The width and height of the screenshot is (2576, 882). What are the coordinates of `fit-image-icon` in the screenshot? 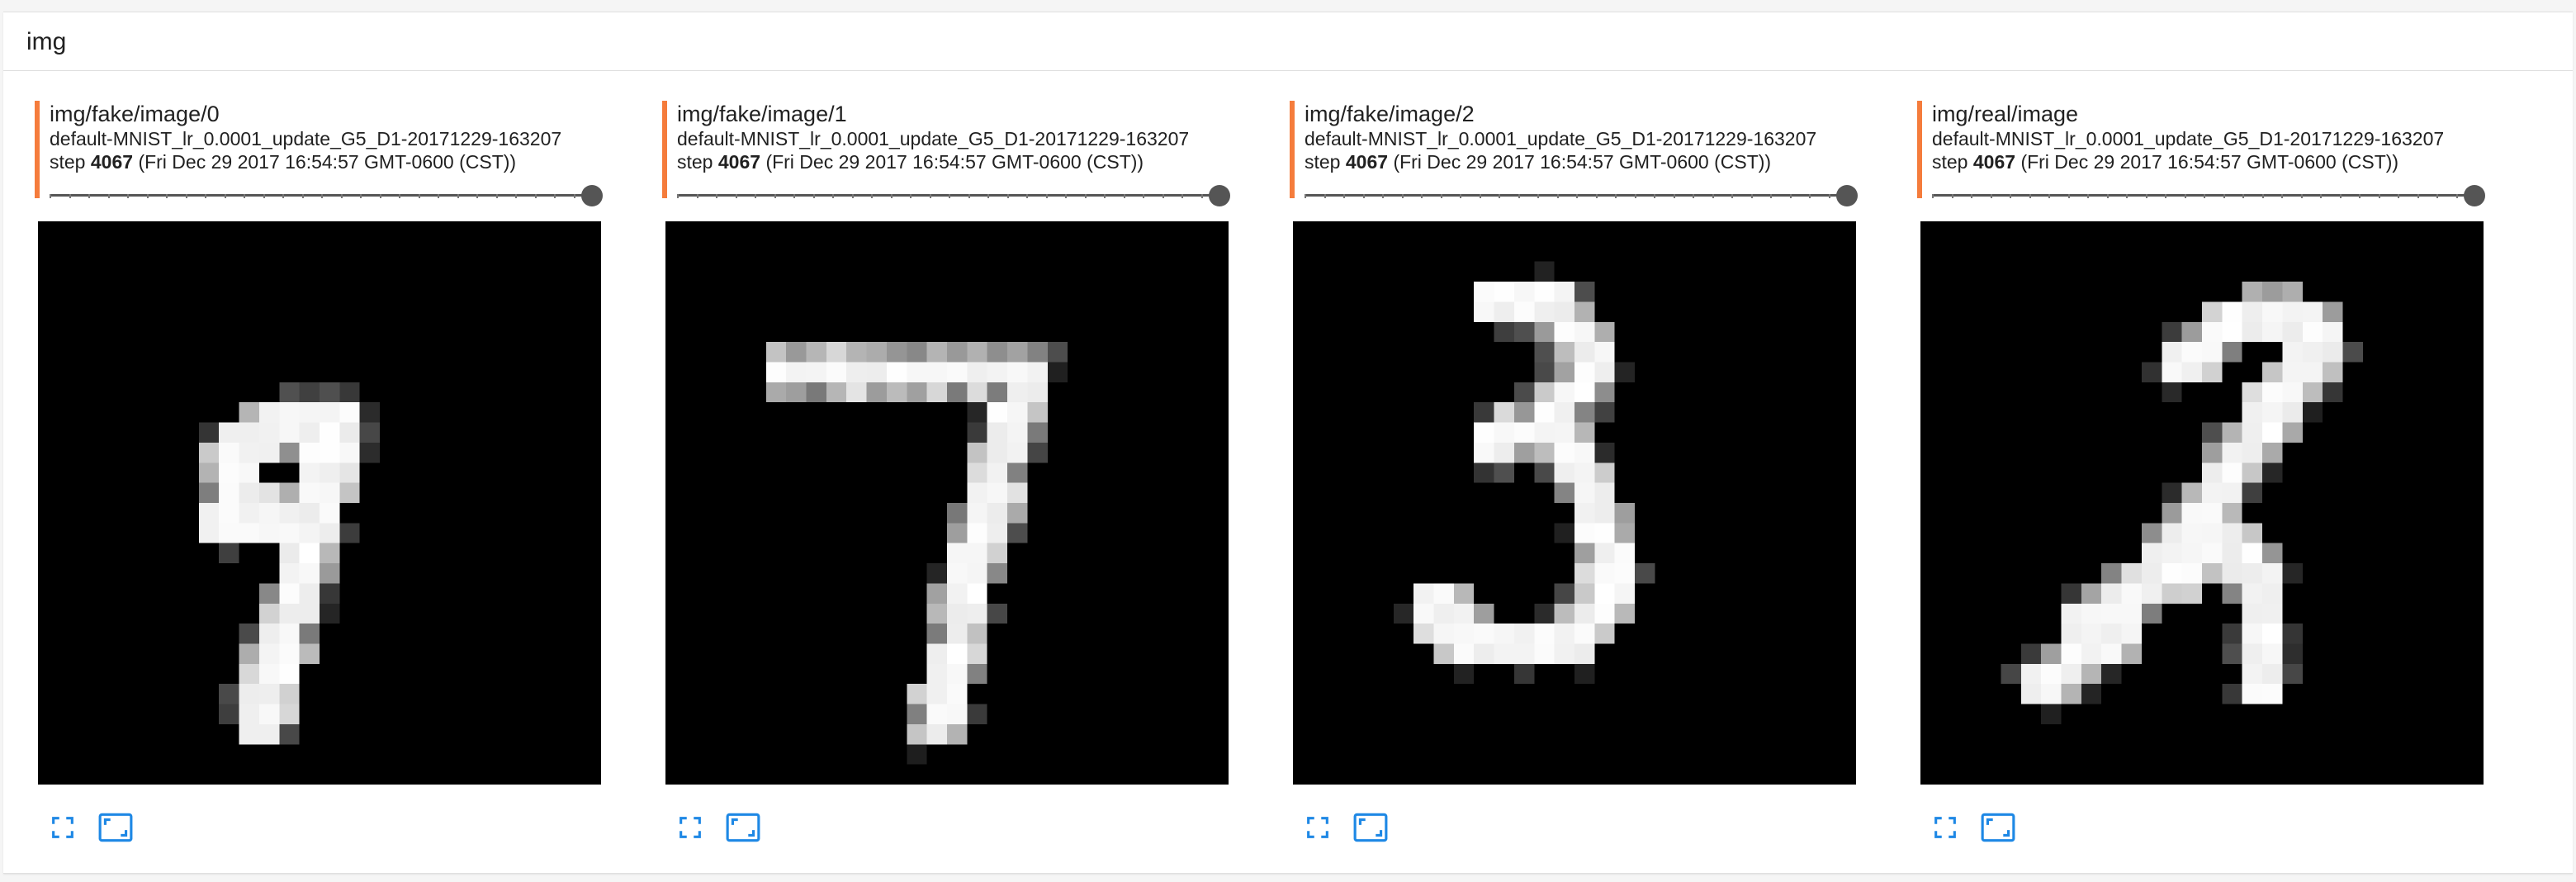 It's located at (743, 827).